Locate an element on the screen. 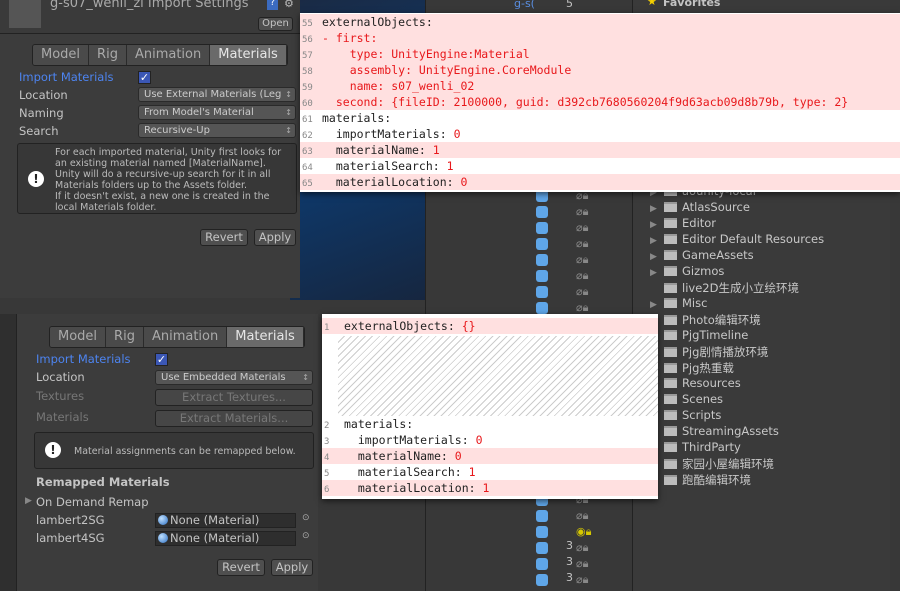  project-folder: ▶ AtlasSource is located at coordinates (700, 208).